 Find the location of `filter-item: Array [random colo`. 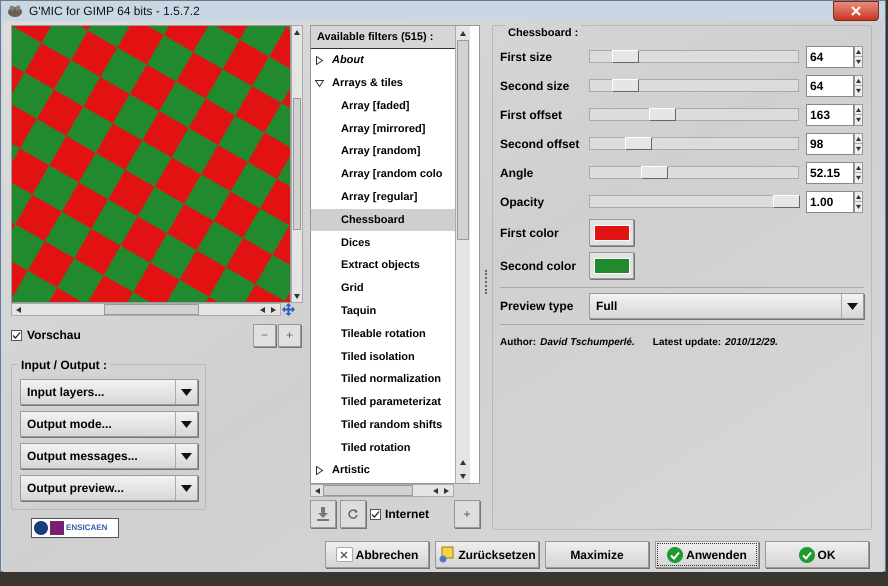

filter-item: Array [random colo is located at coordinates (383, 174).